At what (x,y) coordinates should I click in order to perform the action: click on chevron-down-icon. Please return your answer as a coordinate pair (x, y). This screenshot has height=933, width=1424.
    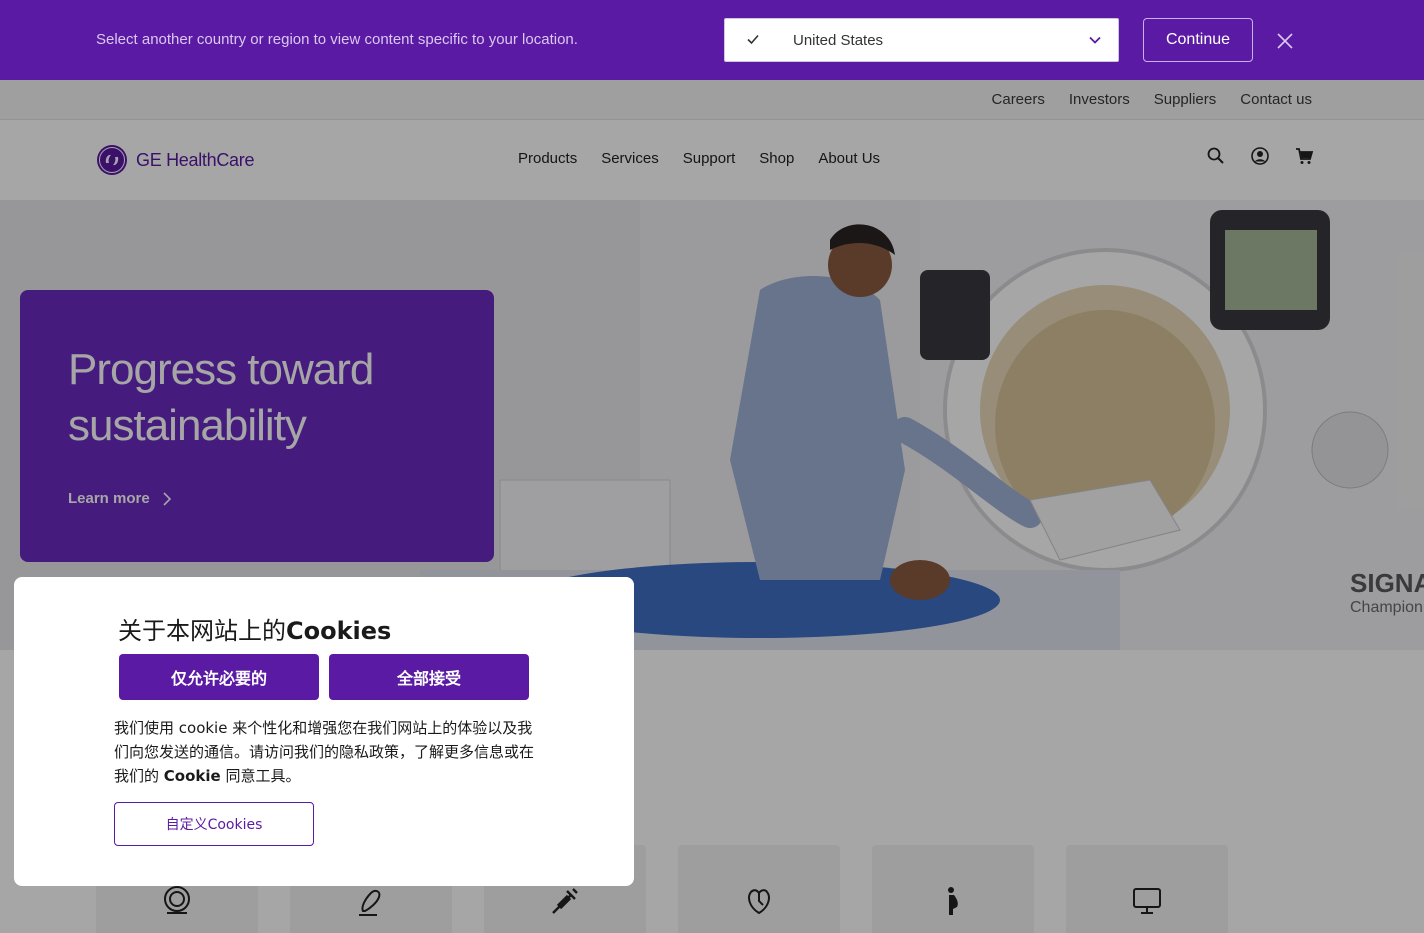
    Looking at the image, I should click on (1095, 40).